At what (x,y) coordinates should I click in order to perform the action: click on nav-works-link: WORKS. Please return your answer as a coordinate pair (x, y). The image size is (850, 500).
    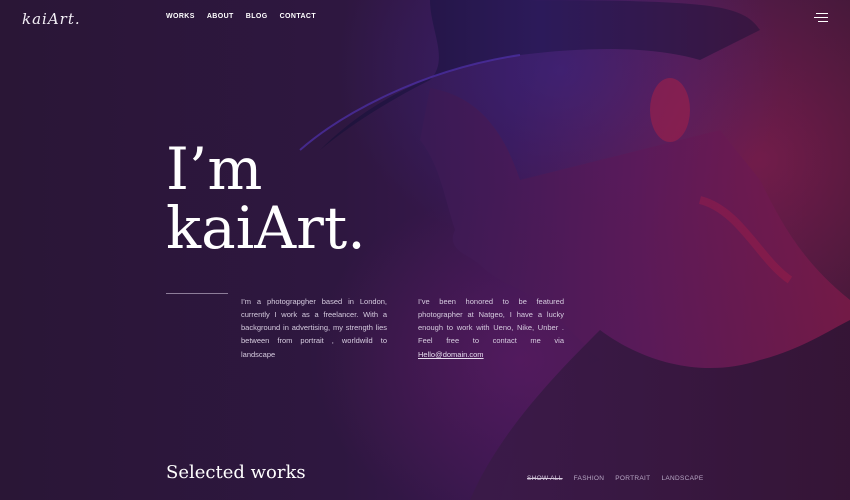
    Looking at the image, I should click on (180, 16).